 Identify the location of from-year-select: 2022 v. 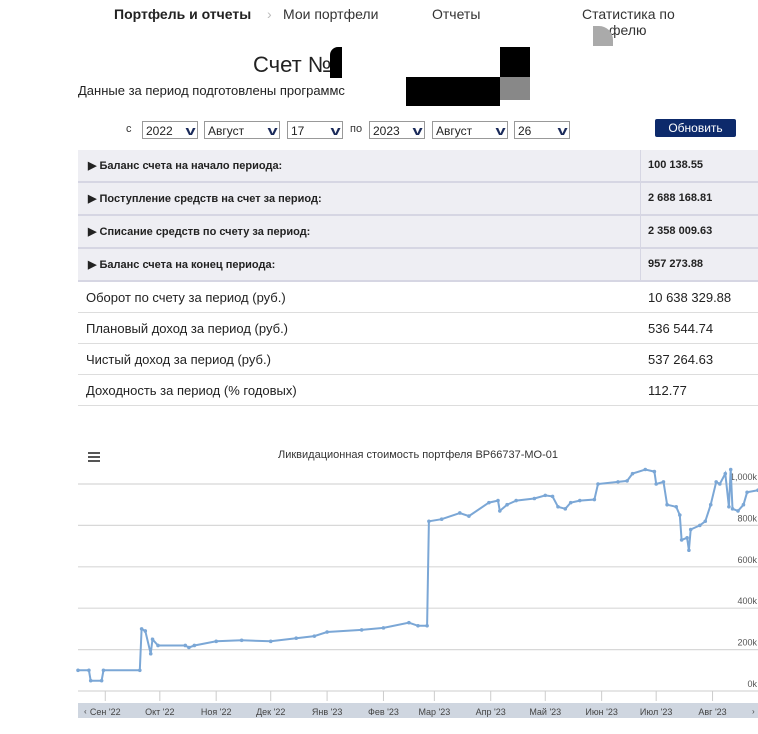
(170, 130).